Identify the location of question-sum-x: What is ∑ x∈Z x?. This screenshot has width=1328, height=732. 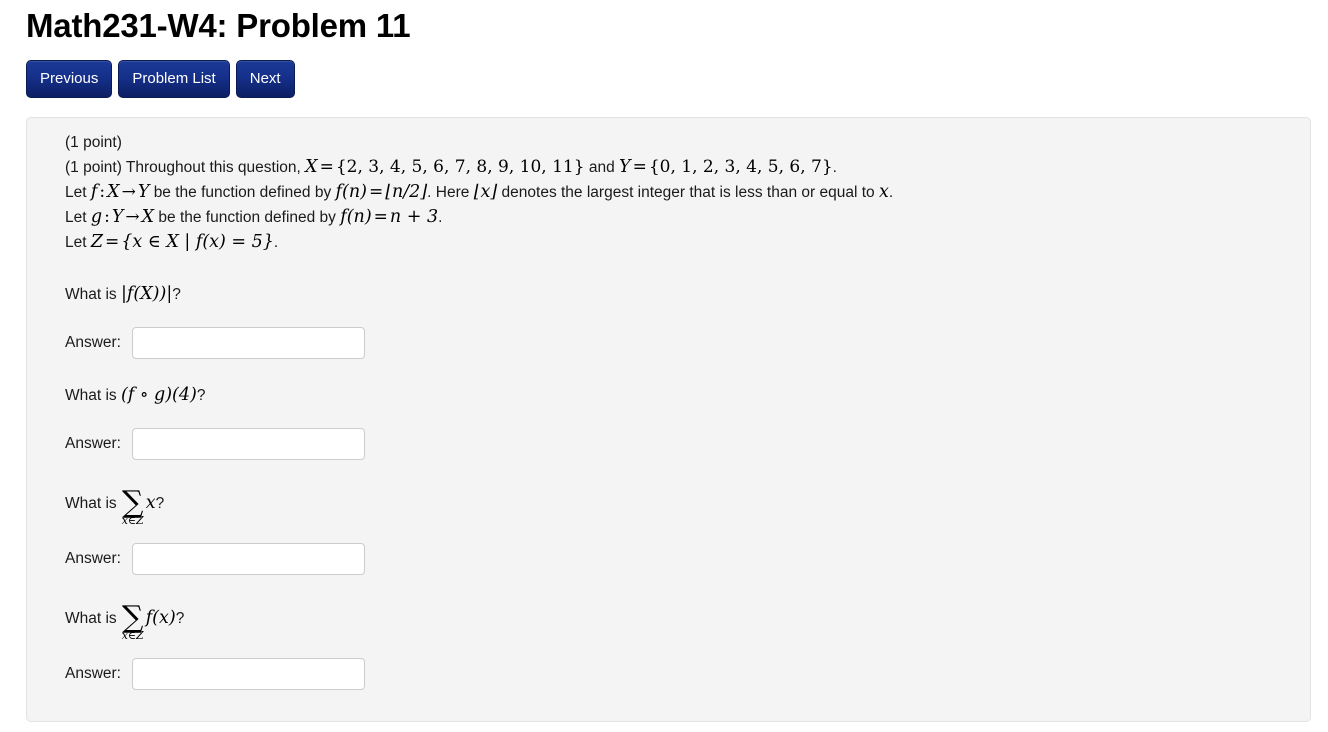
(668, 506).